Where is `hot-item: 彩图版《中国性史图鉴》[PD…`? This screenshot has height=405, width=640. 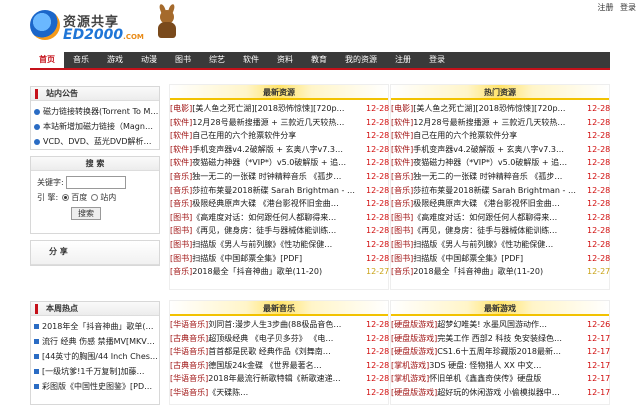 hot-item: 彩图版《中国性史图鉴》[PD… is located at coordinates (96, 386).